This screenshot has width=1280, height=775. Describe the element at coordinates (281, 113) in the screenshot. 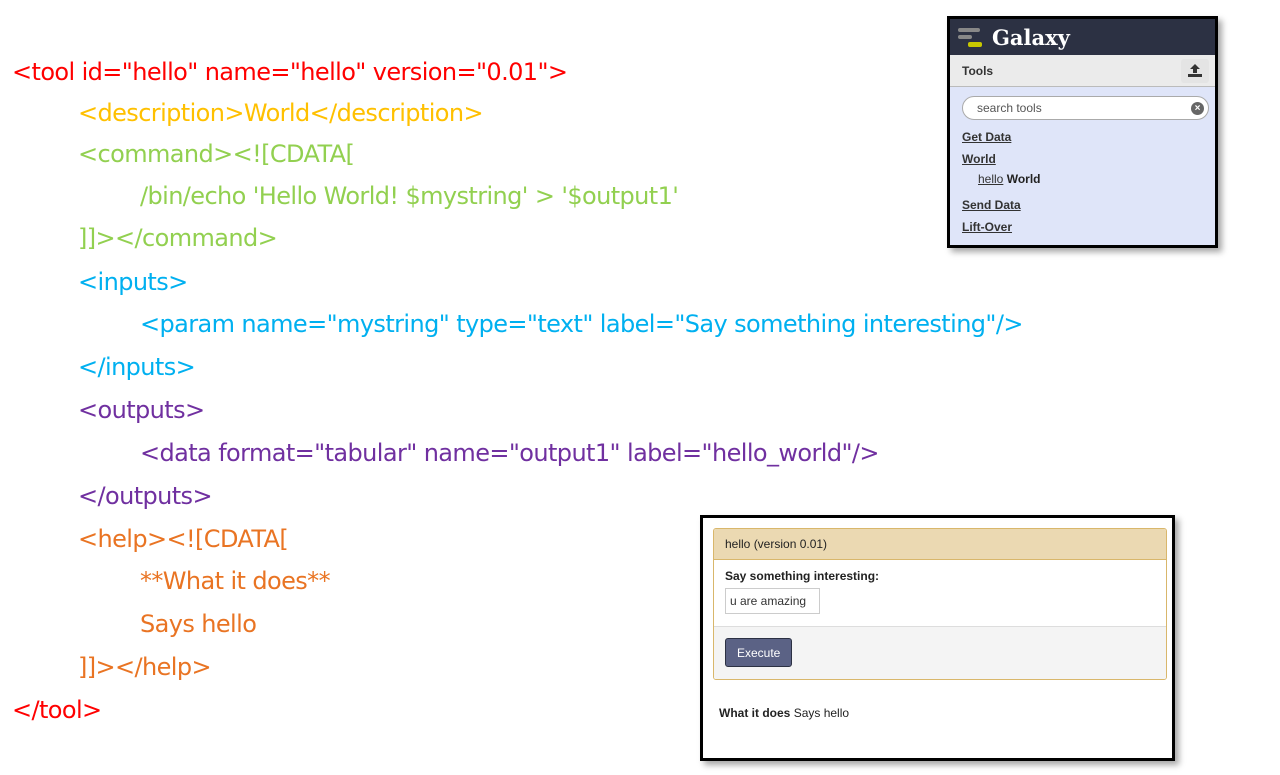

I see `code-line-description: <description>World</description>` at that location.